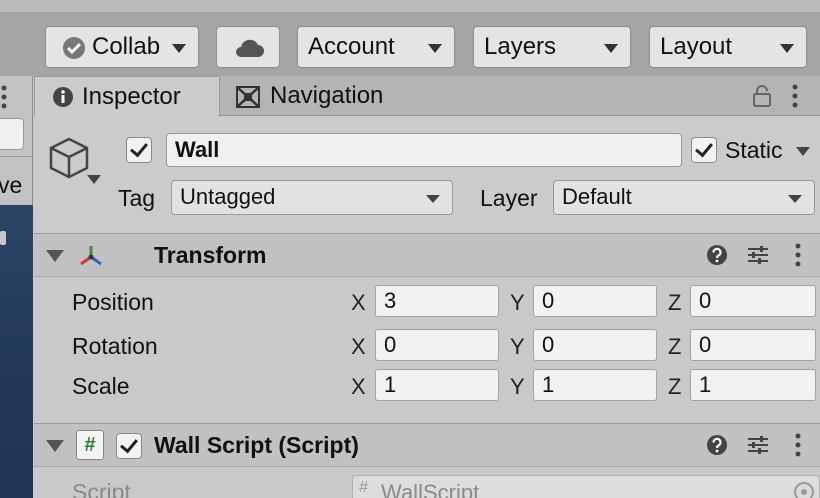 Image resolution: width=820 pixels, height=498 pixels. What do you see at coordinates (312, 197) in the screenshot?
I see `tag-dropdown: Untagged` at bounding box center [312, 197].